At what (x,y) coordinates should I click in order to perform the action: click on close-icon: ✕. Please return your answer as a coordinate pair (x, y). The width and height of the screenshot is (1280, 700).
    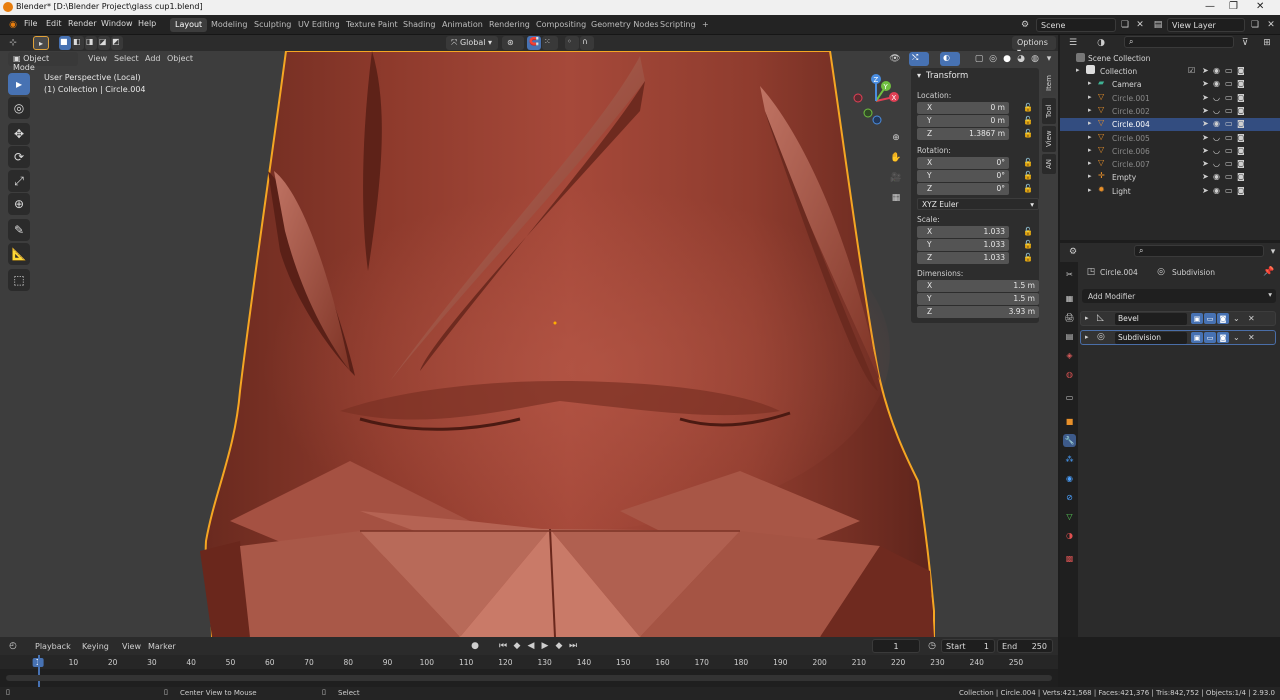
    Looking at the image, I should click on (1260, 6).